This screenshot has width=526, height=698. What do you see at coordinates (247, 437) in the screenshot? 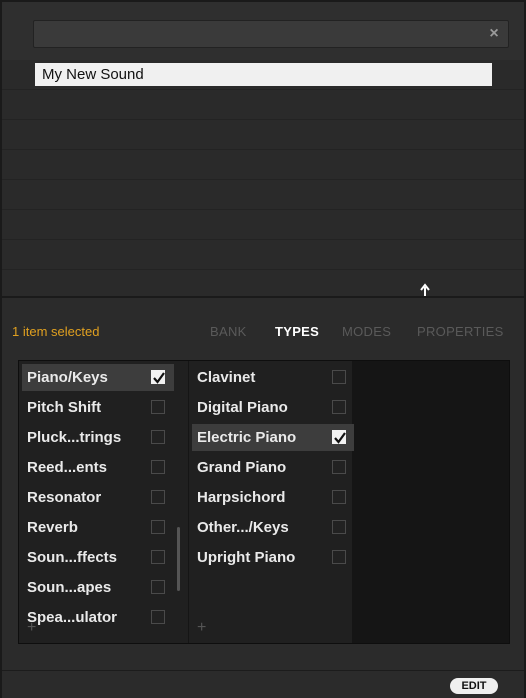
I see `tag-label: Electric Piano` at bounding box center [247, 437].